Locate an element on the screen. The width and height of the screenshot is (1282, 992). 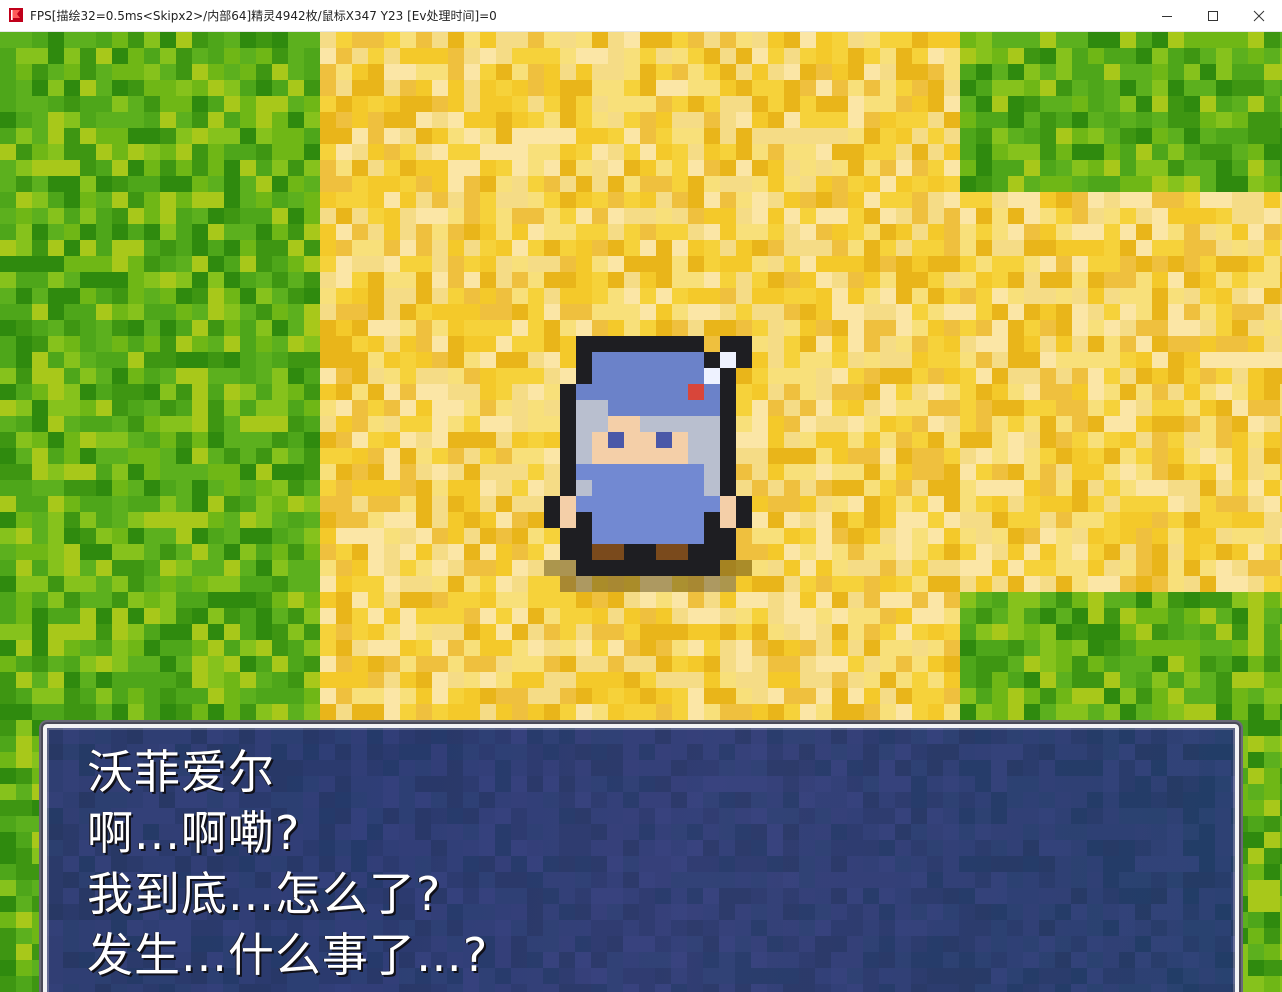
message-line-1: 啊...啊嘞? is located at coordinates (194, 833).